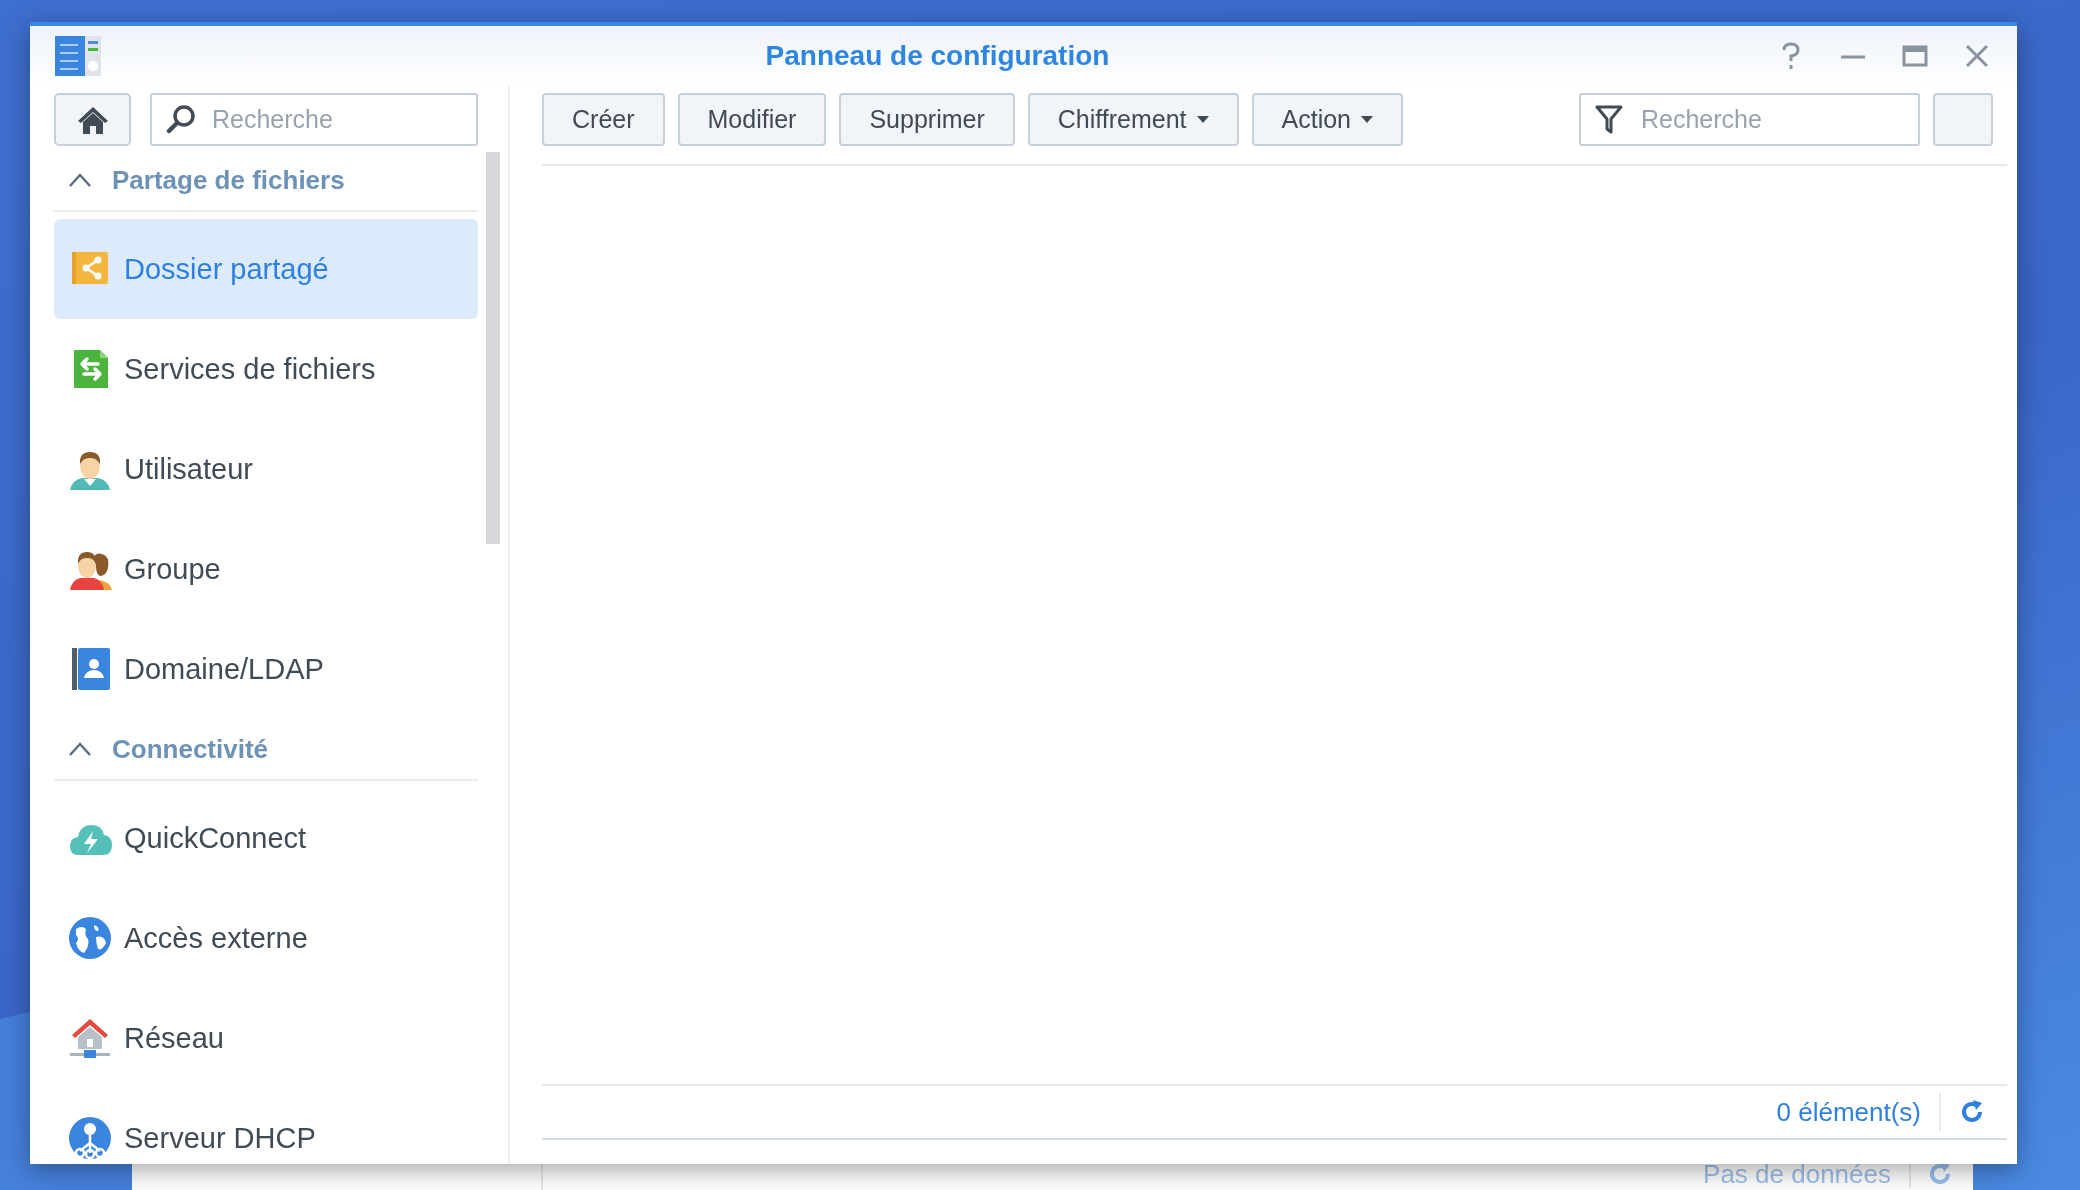 The image size is (2080, 1190). I want to click on toolbar-button: Chiffrement, so click(1133, 119).